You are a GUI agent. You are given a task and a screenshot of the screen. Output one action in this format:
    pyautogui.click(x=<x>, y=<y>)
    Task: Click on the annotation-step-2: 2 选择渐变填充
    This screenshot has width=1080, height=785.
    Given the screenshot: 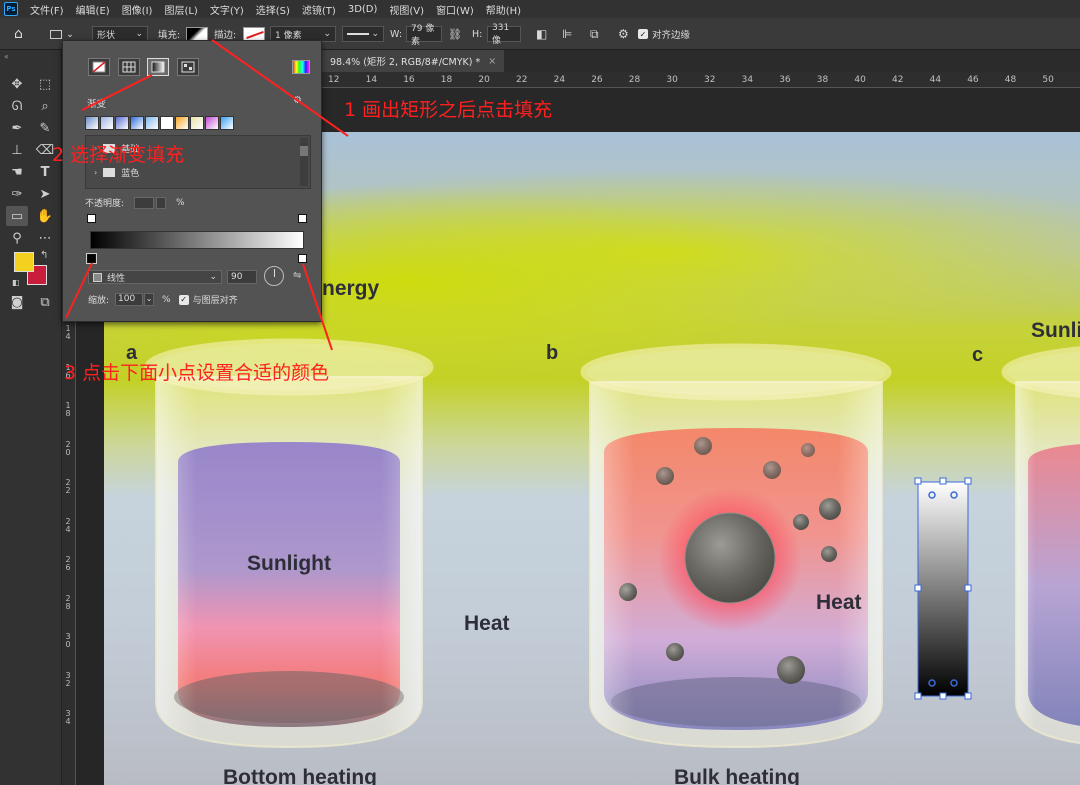 What is the action you would take?
    pyautogui.click(x=118, y=155)
    